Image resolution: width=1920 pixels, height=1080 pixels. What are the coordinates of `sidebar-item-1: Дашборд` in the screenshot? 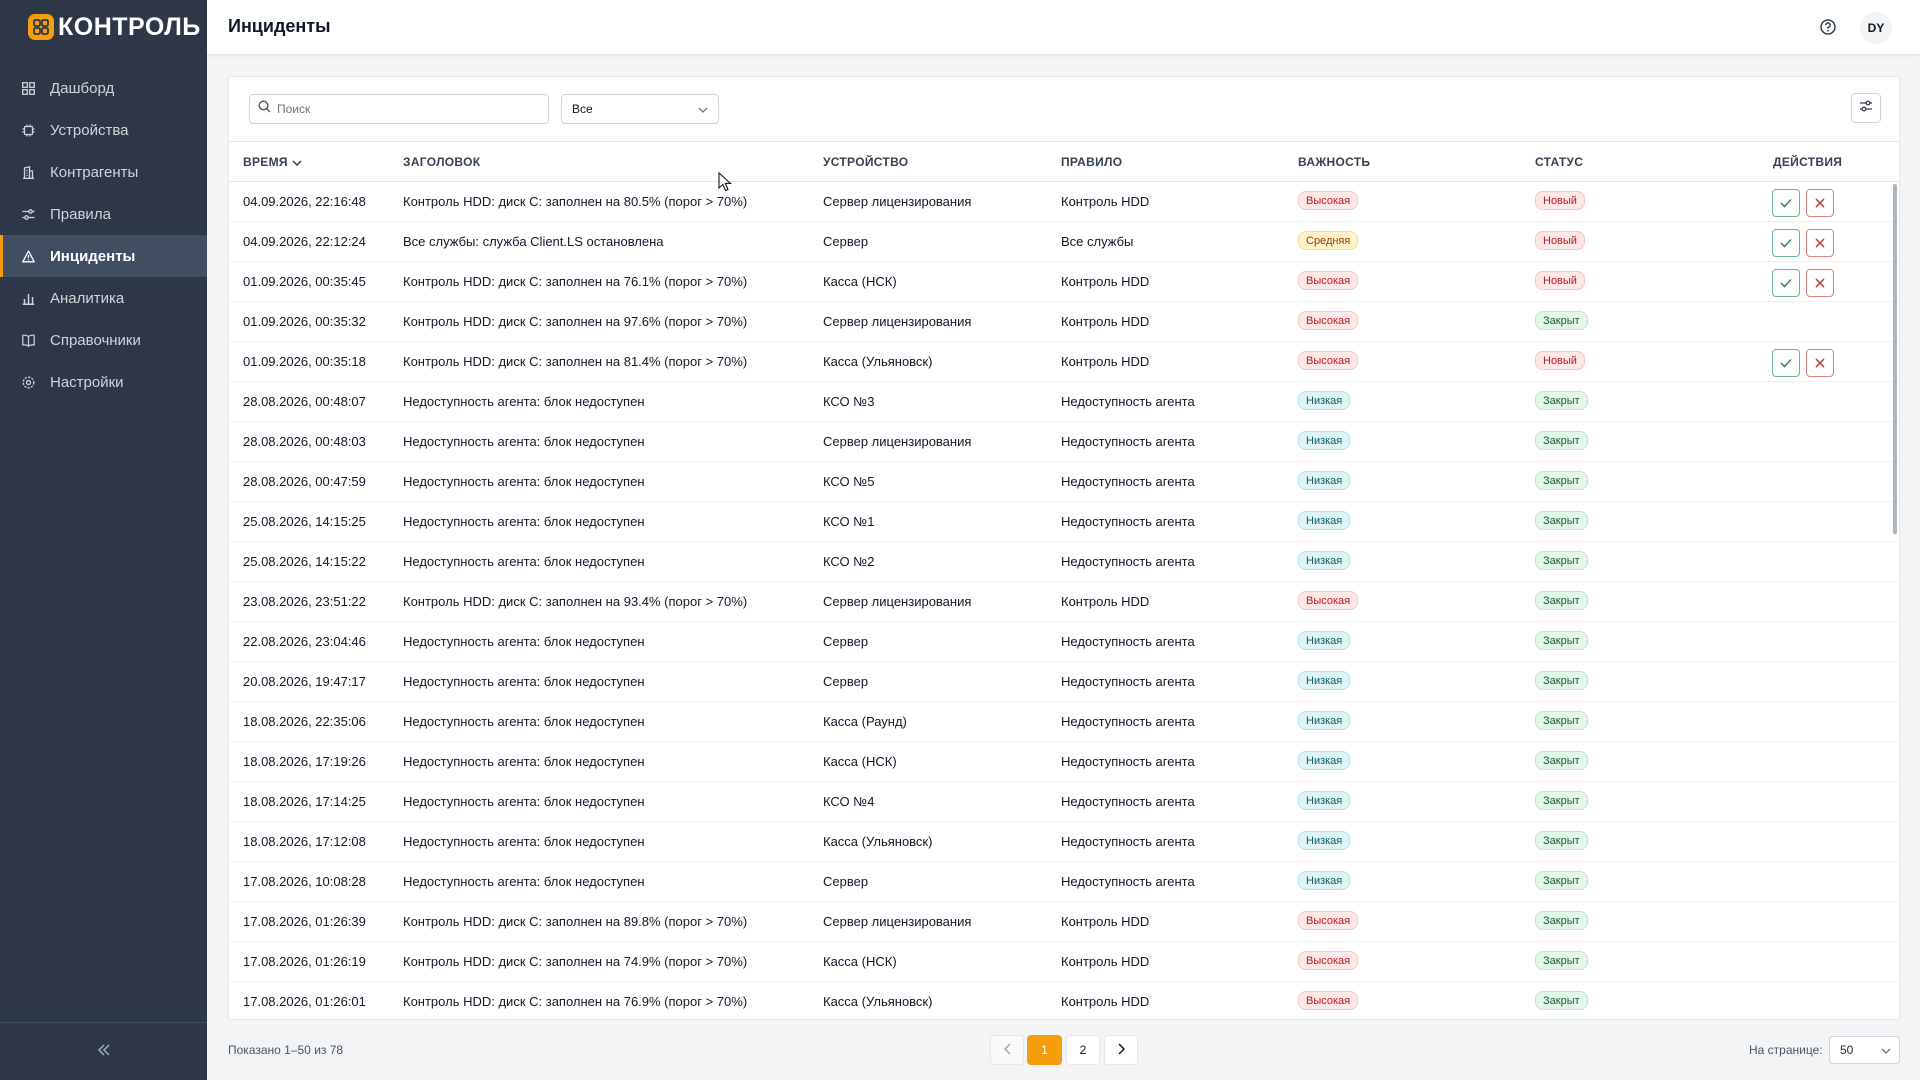 It's located at (103, 88).